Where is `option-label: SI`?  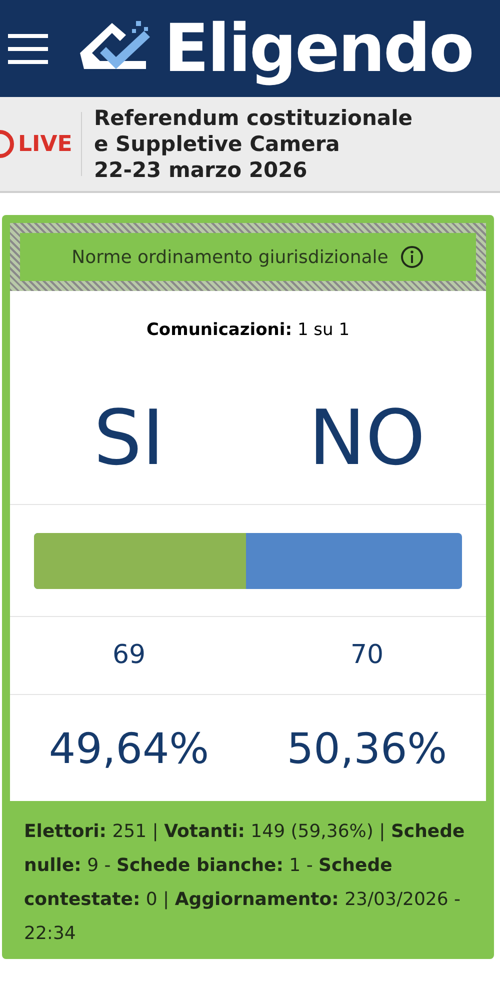
option-label: SI is located at coordinates (129, 438).